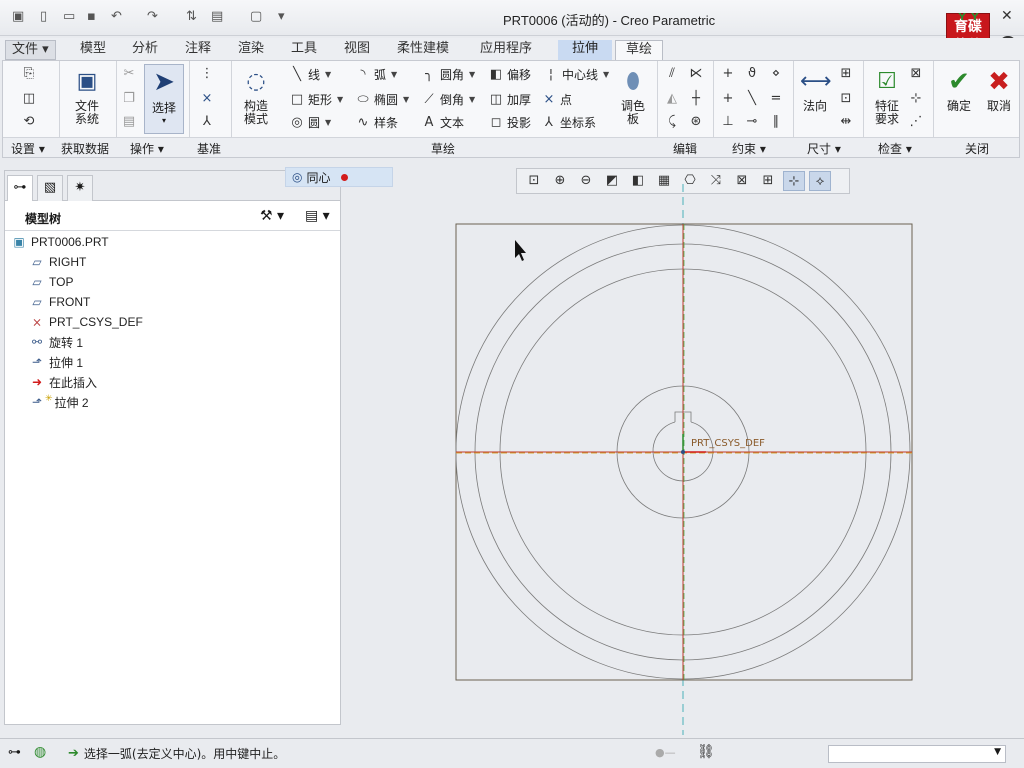 The image size is (1024, 768). I want to click on vertical-constraint-icon: +, so click(728, 74).